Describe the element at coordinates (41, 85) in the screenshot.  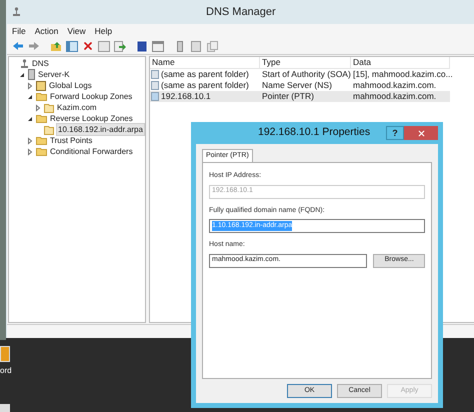
I see `log-icon` at that location.